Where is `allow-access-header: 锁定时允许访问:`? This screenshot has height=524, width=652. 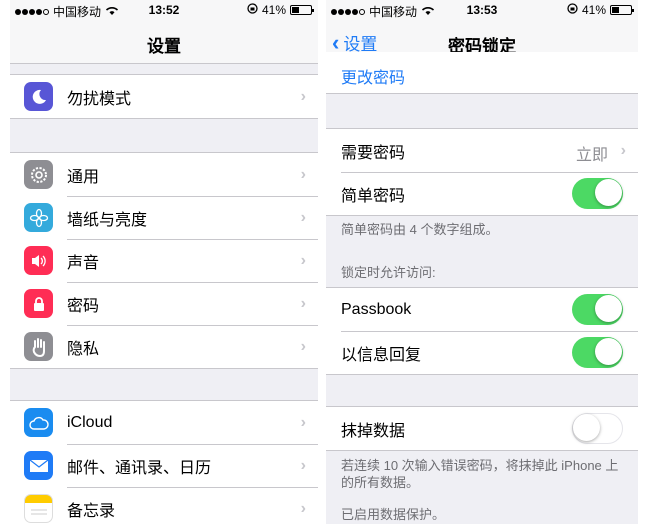
allow-access-header: 锁定时允许访问: is located at coordinates (388, 272).